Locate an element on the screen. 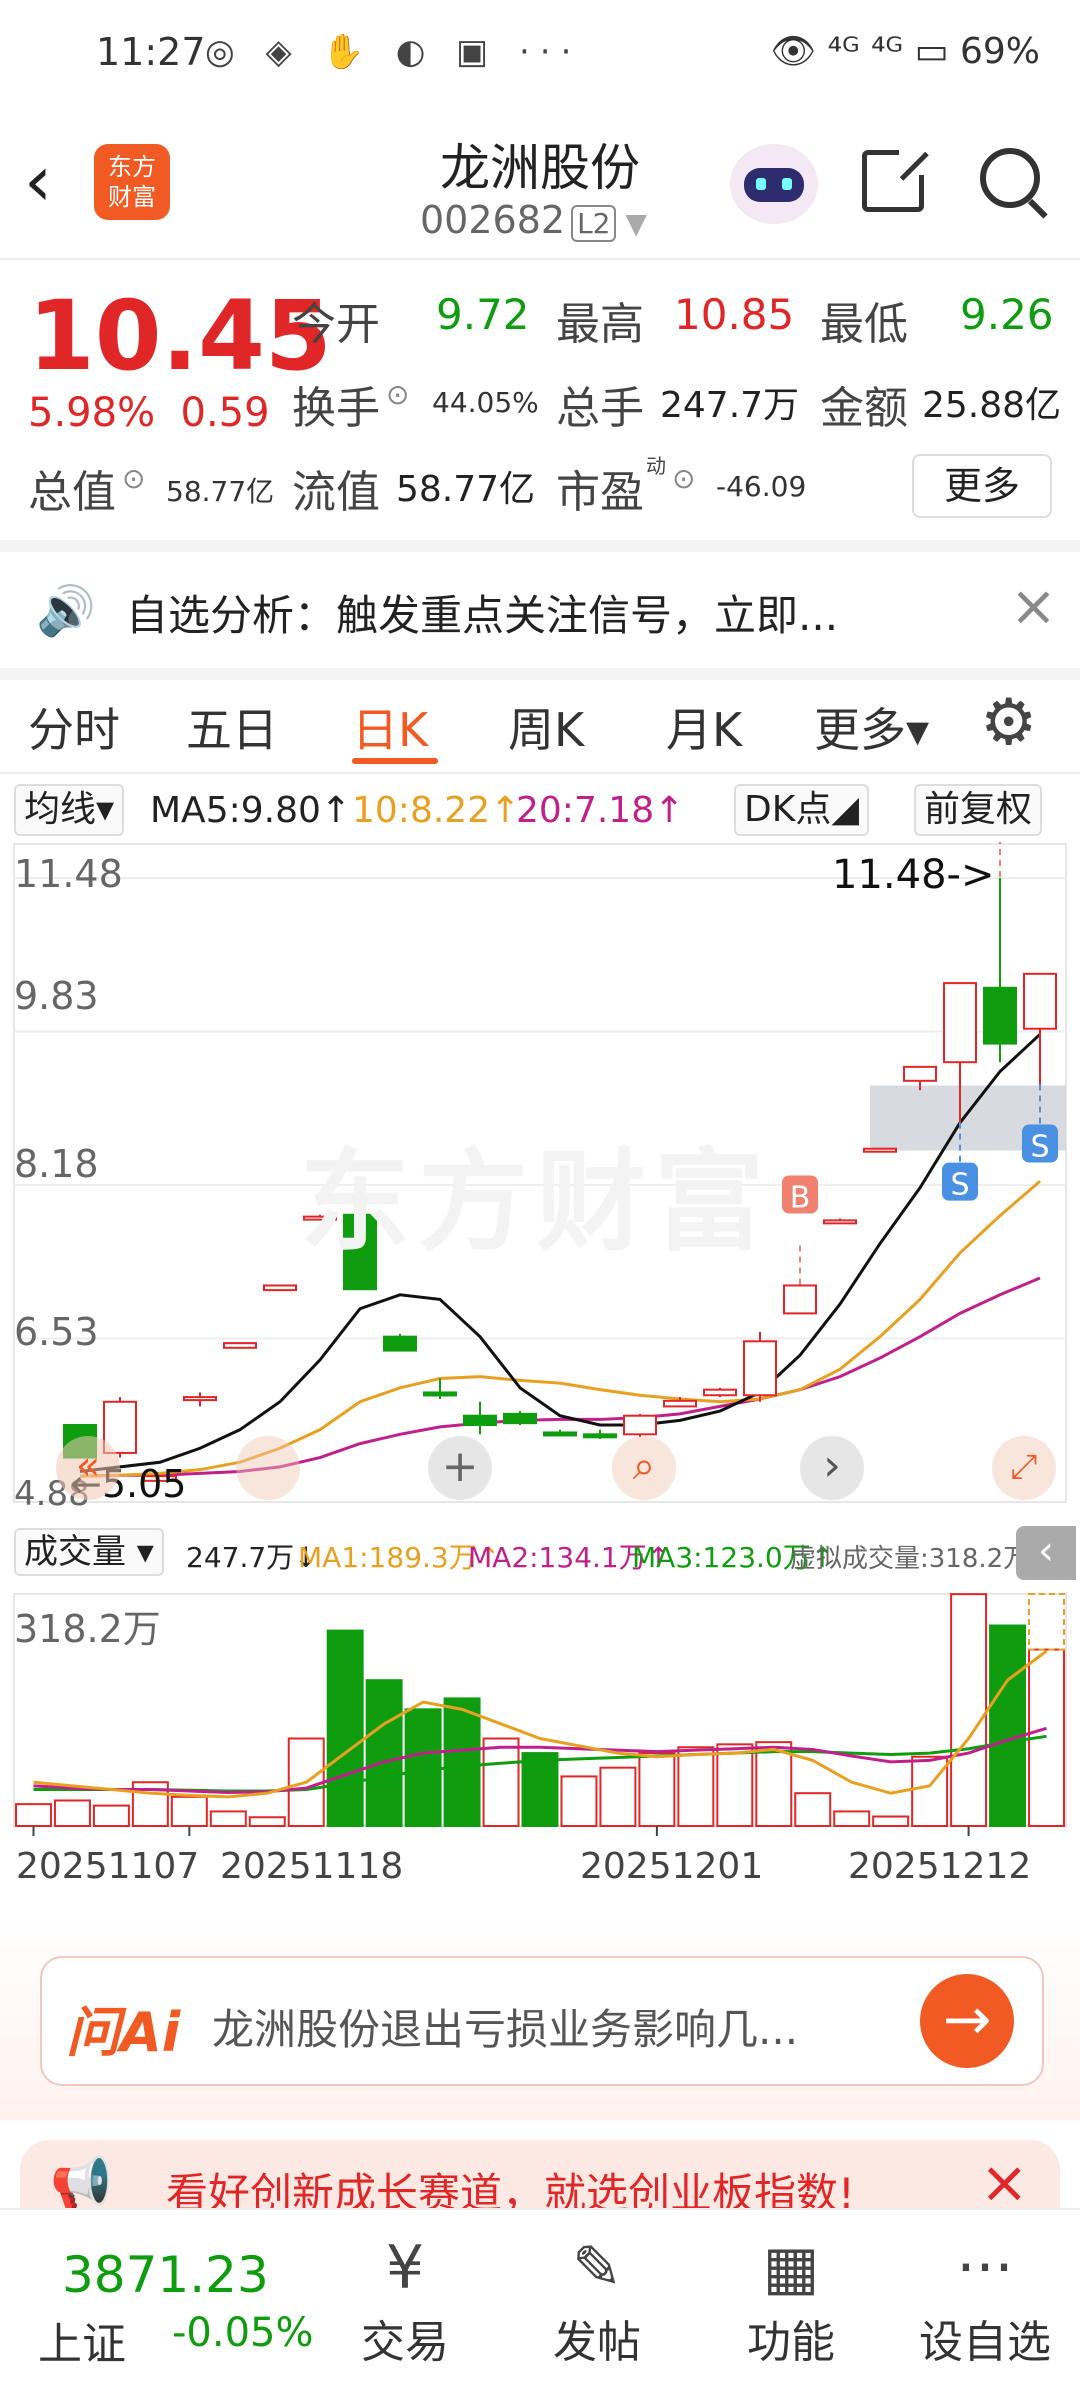  nav-trade: ¥ 交易 is located at coordinates (405, 2300).